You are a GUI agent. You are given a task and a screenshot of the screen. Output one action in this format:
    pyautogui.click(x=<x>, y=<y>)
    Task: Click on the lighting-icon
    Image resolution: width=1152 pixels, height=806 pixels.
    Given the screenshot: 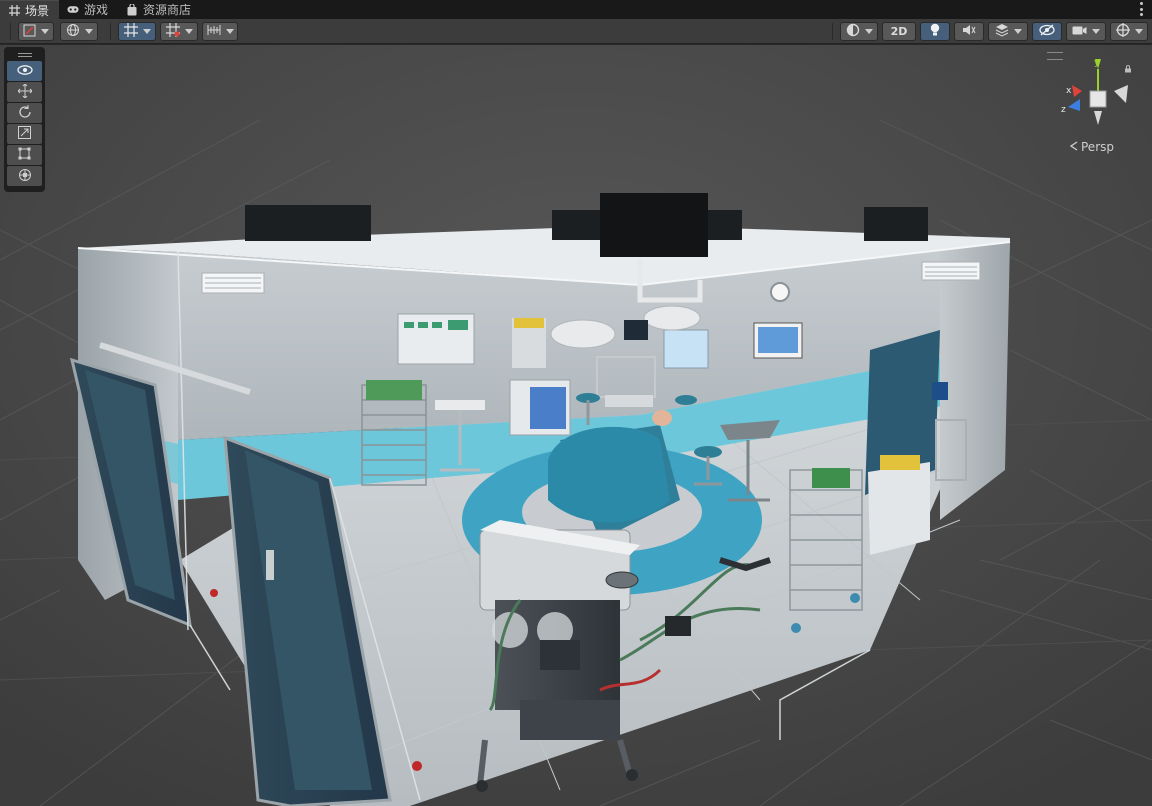 What is the action you would take?
    pyautogui.click(x=935, y=31)
    